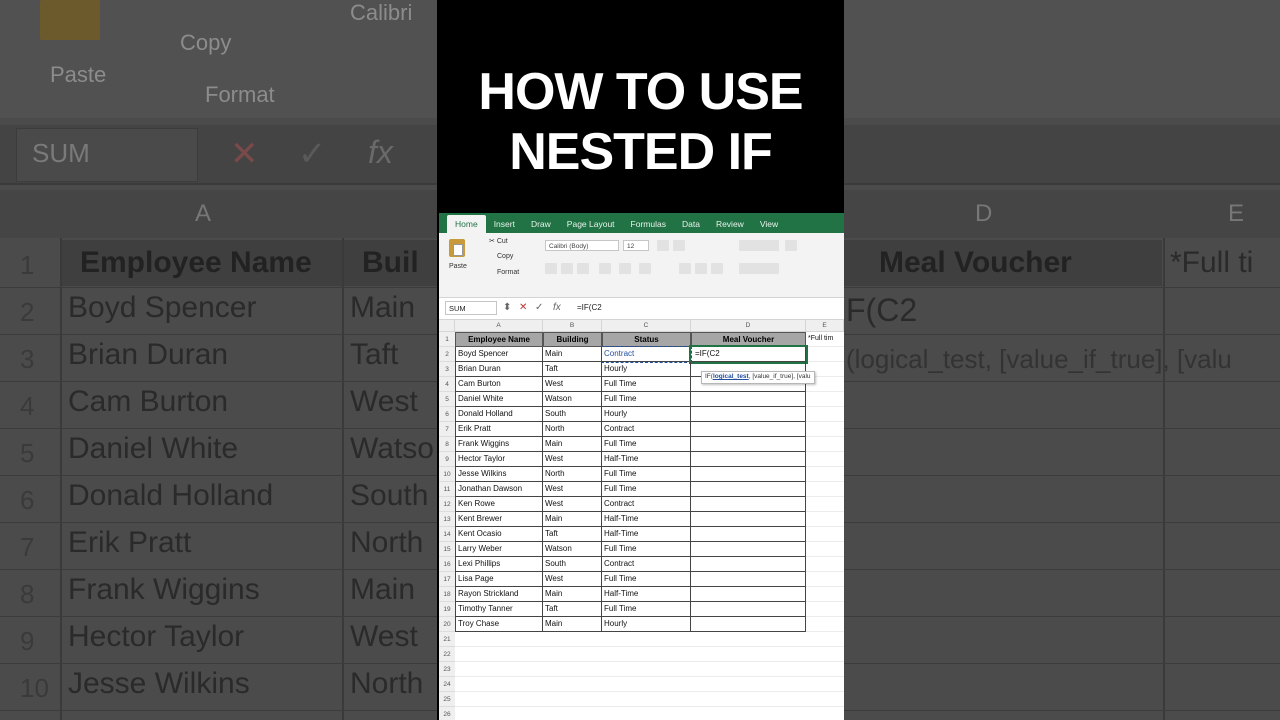 The image size is (1280, 720). Describe the element at coordinates (748, 326) in the screenshot. I see `column-header-d: D` at that location.